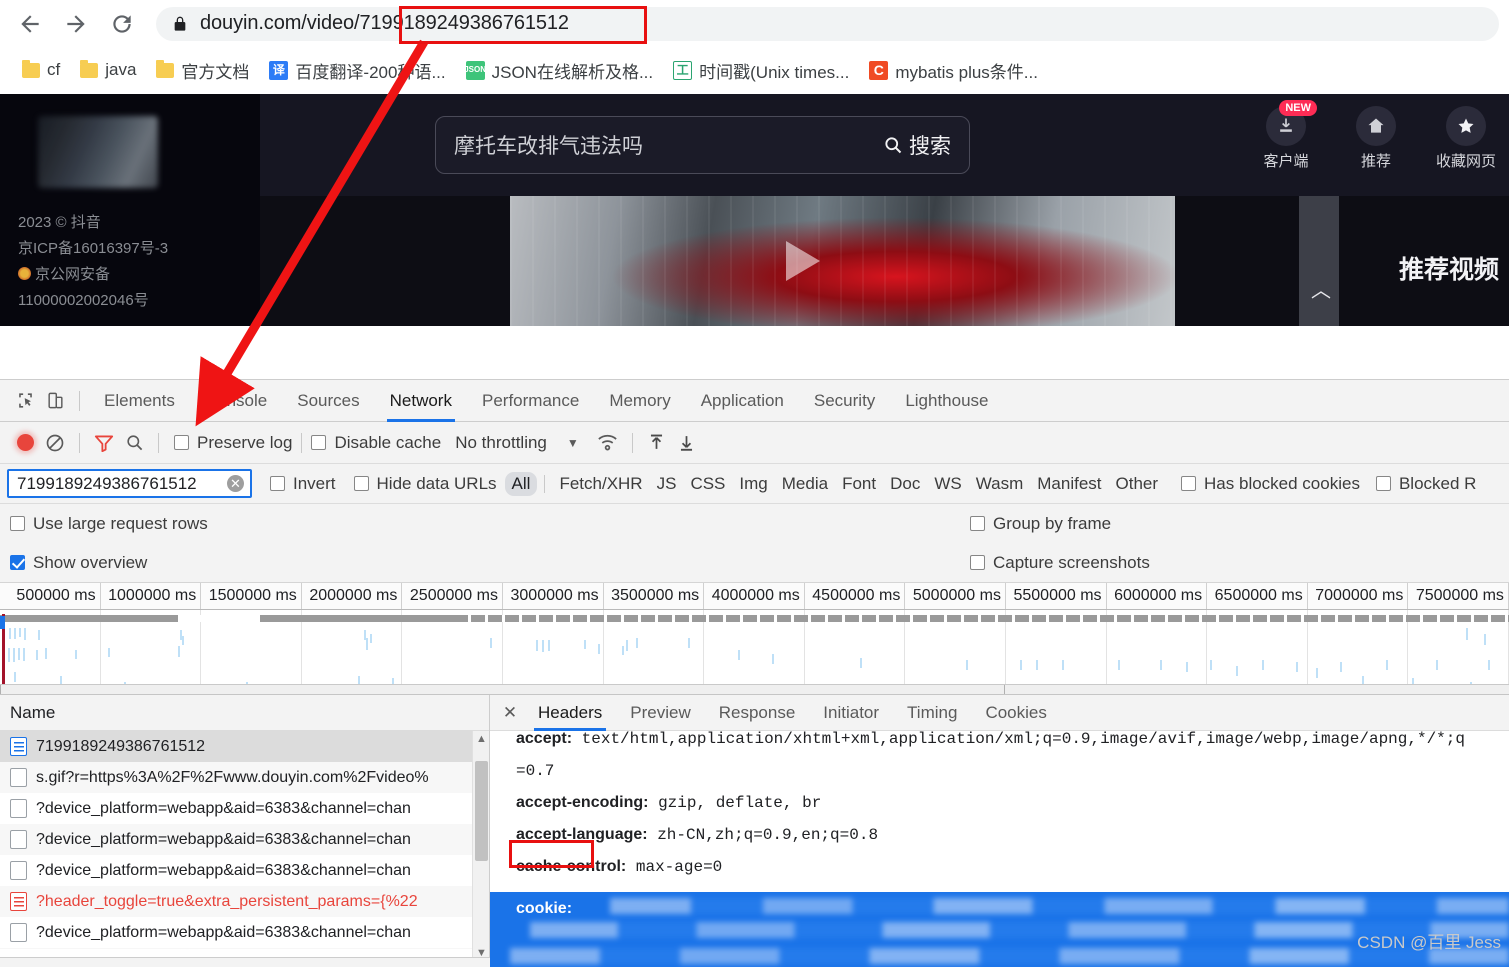 Image resolution: width=1509 pixels, height=967 pixels. I want to click on table-row: 7199189249386761512, so click(244, 746).